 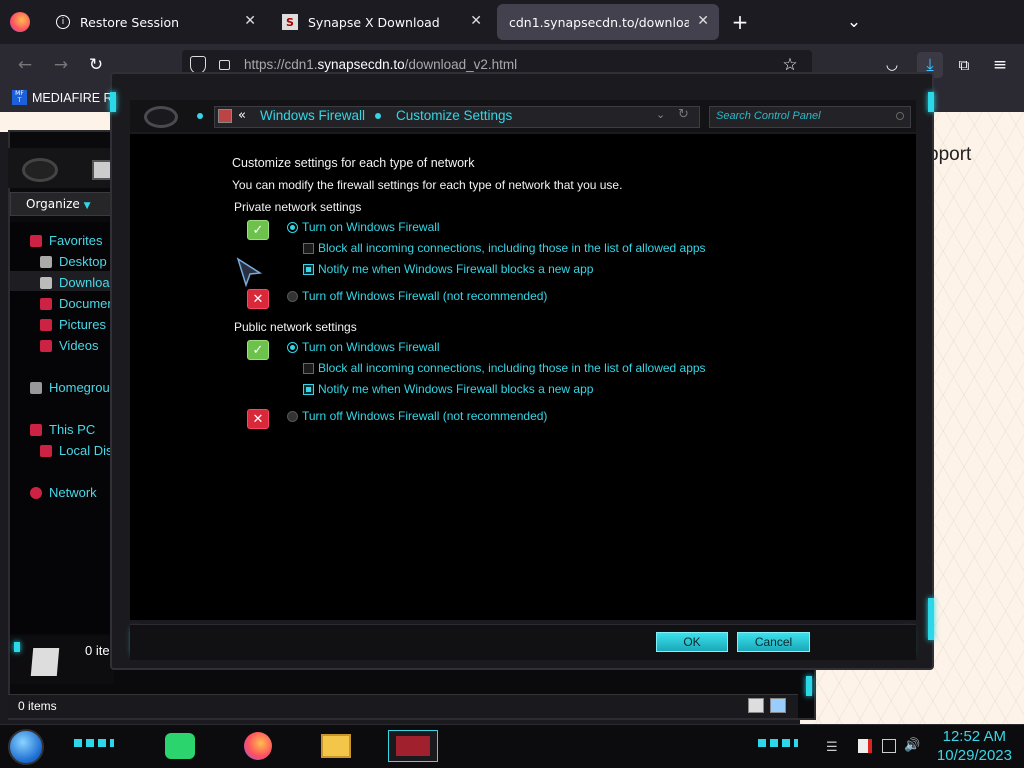 What do you see at coordinates (73, 261) in the screenshot?
I see `nav-desktop: Desktop` at bounding box center [73, 261].